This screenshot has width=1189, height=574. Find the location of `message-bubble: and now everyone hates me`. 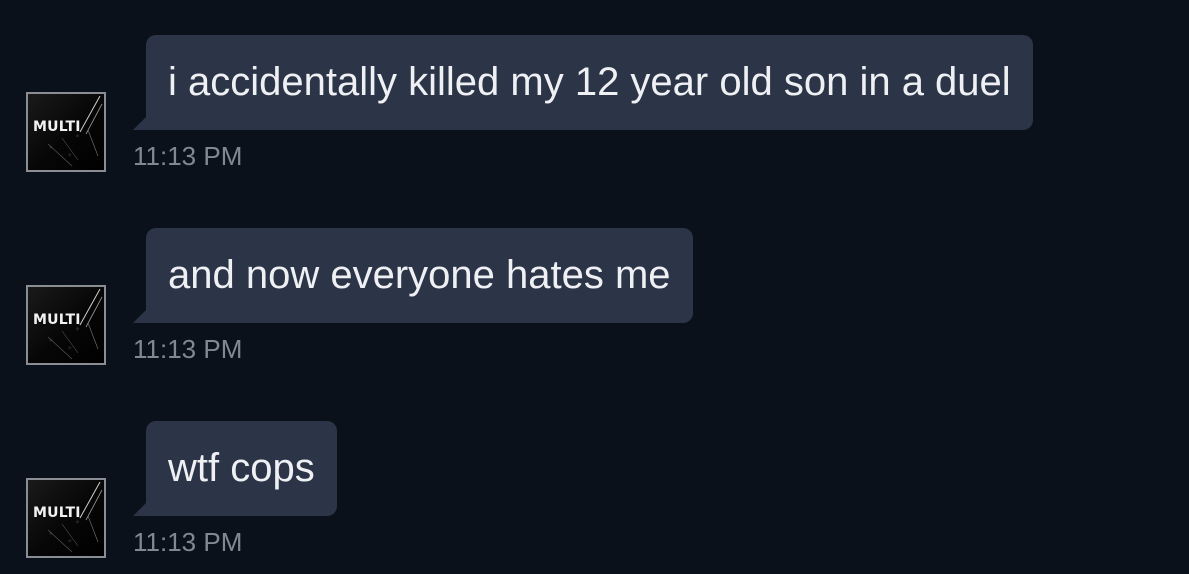

message-bubble: and now everyone hates me is located at coordinates (419, 275).